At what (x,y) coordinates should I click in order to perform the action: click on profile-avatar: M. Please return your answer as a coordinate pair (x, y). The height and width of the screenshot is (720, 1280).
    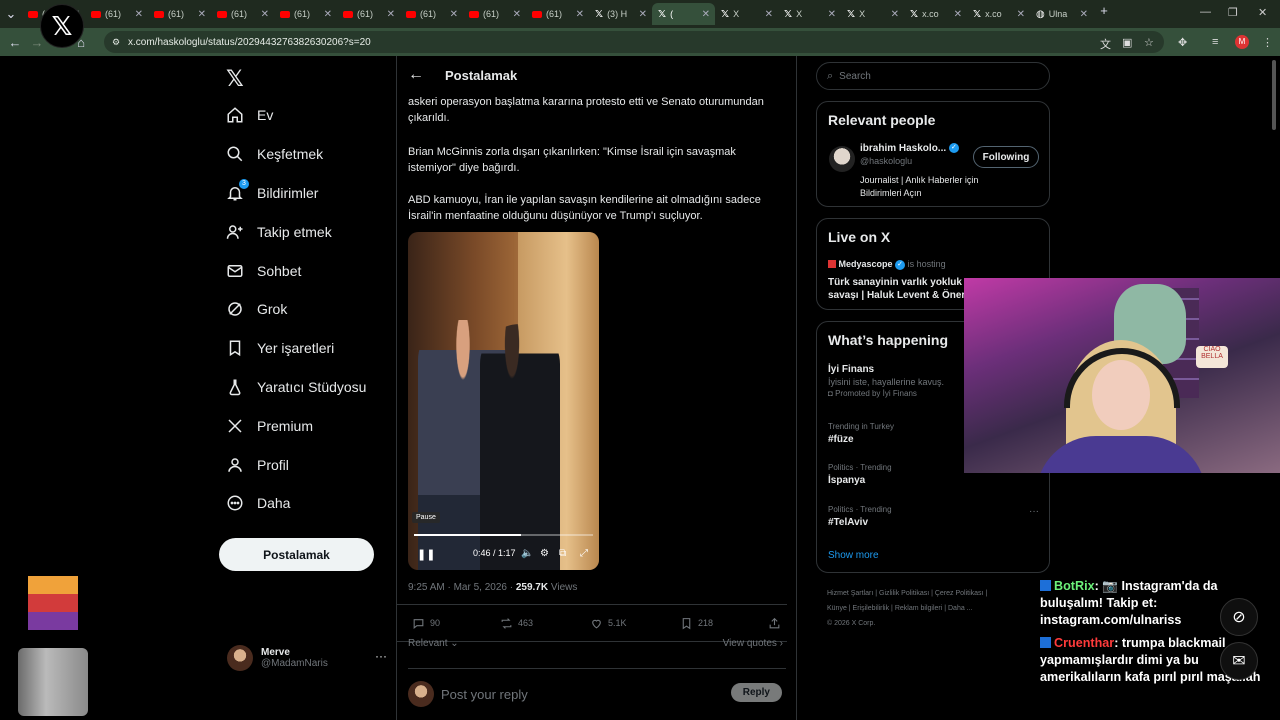
    Looking at the image, I should click on (1242, 42).